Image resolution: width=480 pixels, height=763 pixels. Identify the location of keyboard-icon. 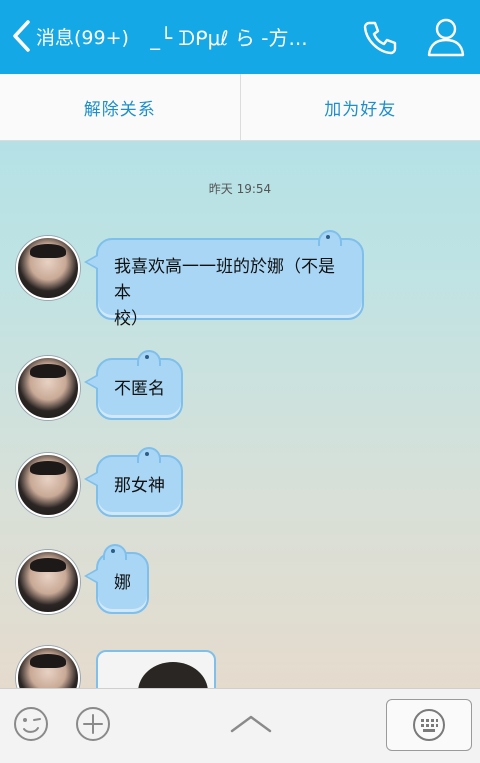
(429, 725).